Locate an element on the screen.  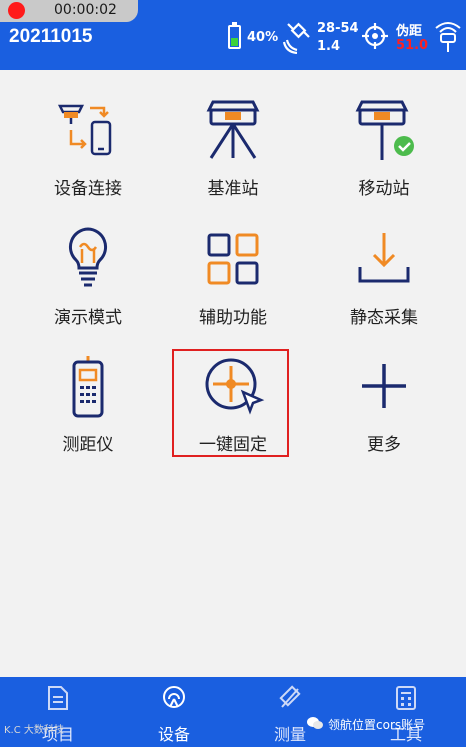
solution-status: 伪距 is located at coordinates (409, 31).